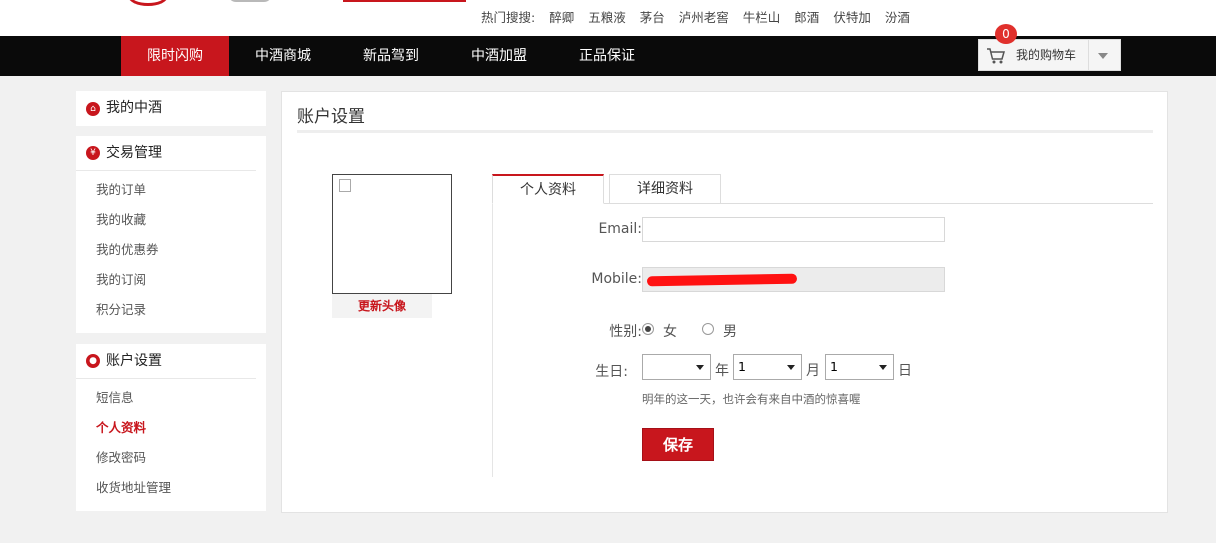 This screenshot has height=543, width=1216. Describe the element at coordinates (730, 332) in the screenshot. I see `gender-male-label: 男` at that location.